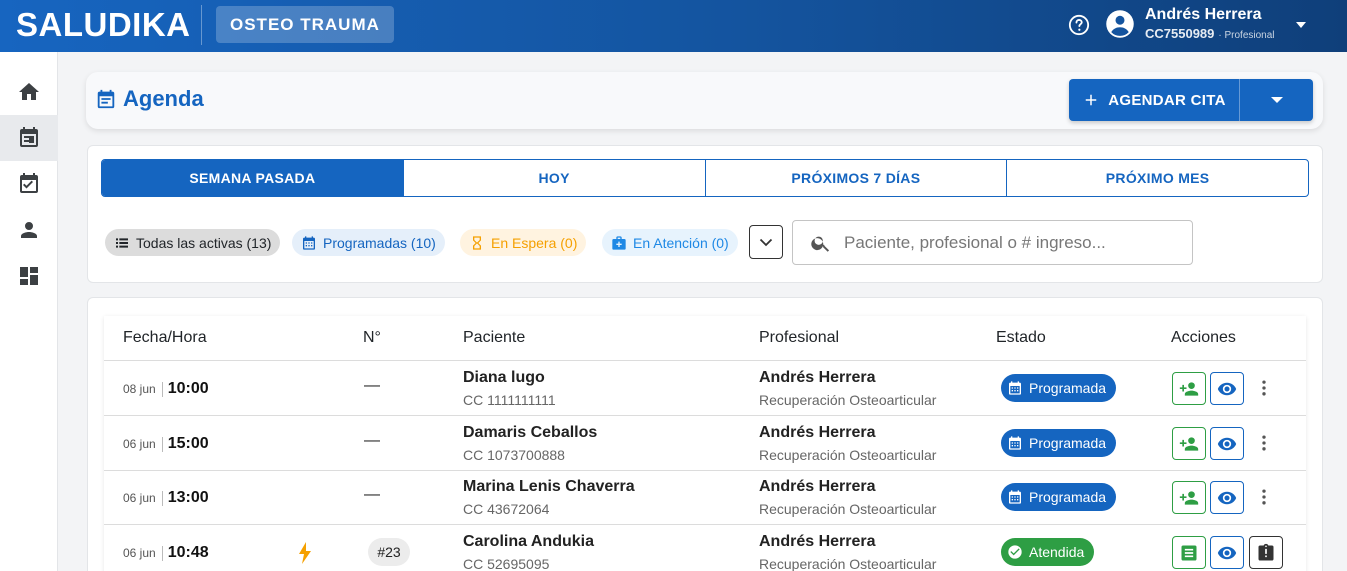 This screenshot has height=571, width=1347. What do you see at coordinates (1180, 33) in the screenshot?
I see `user-id-value: CC7550989` at bounding box center [1180, 33].